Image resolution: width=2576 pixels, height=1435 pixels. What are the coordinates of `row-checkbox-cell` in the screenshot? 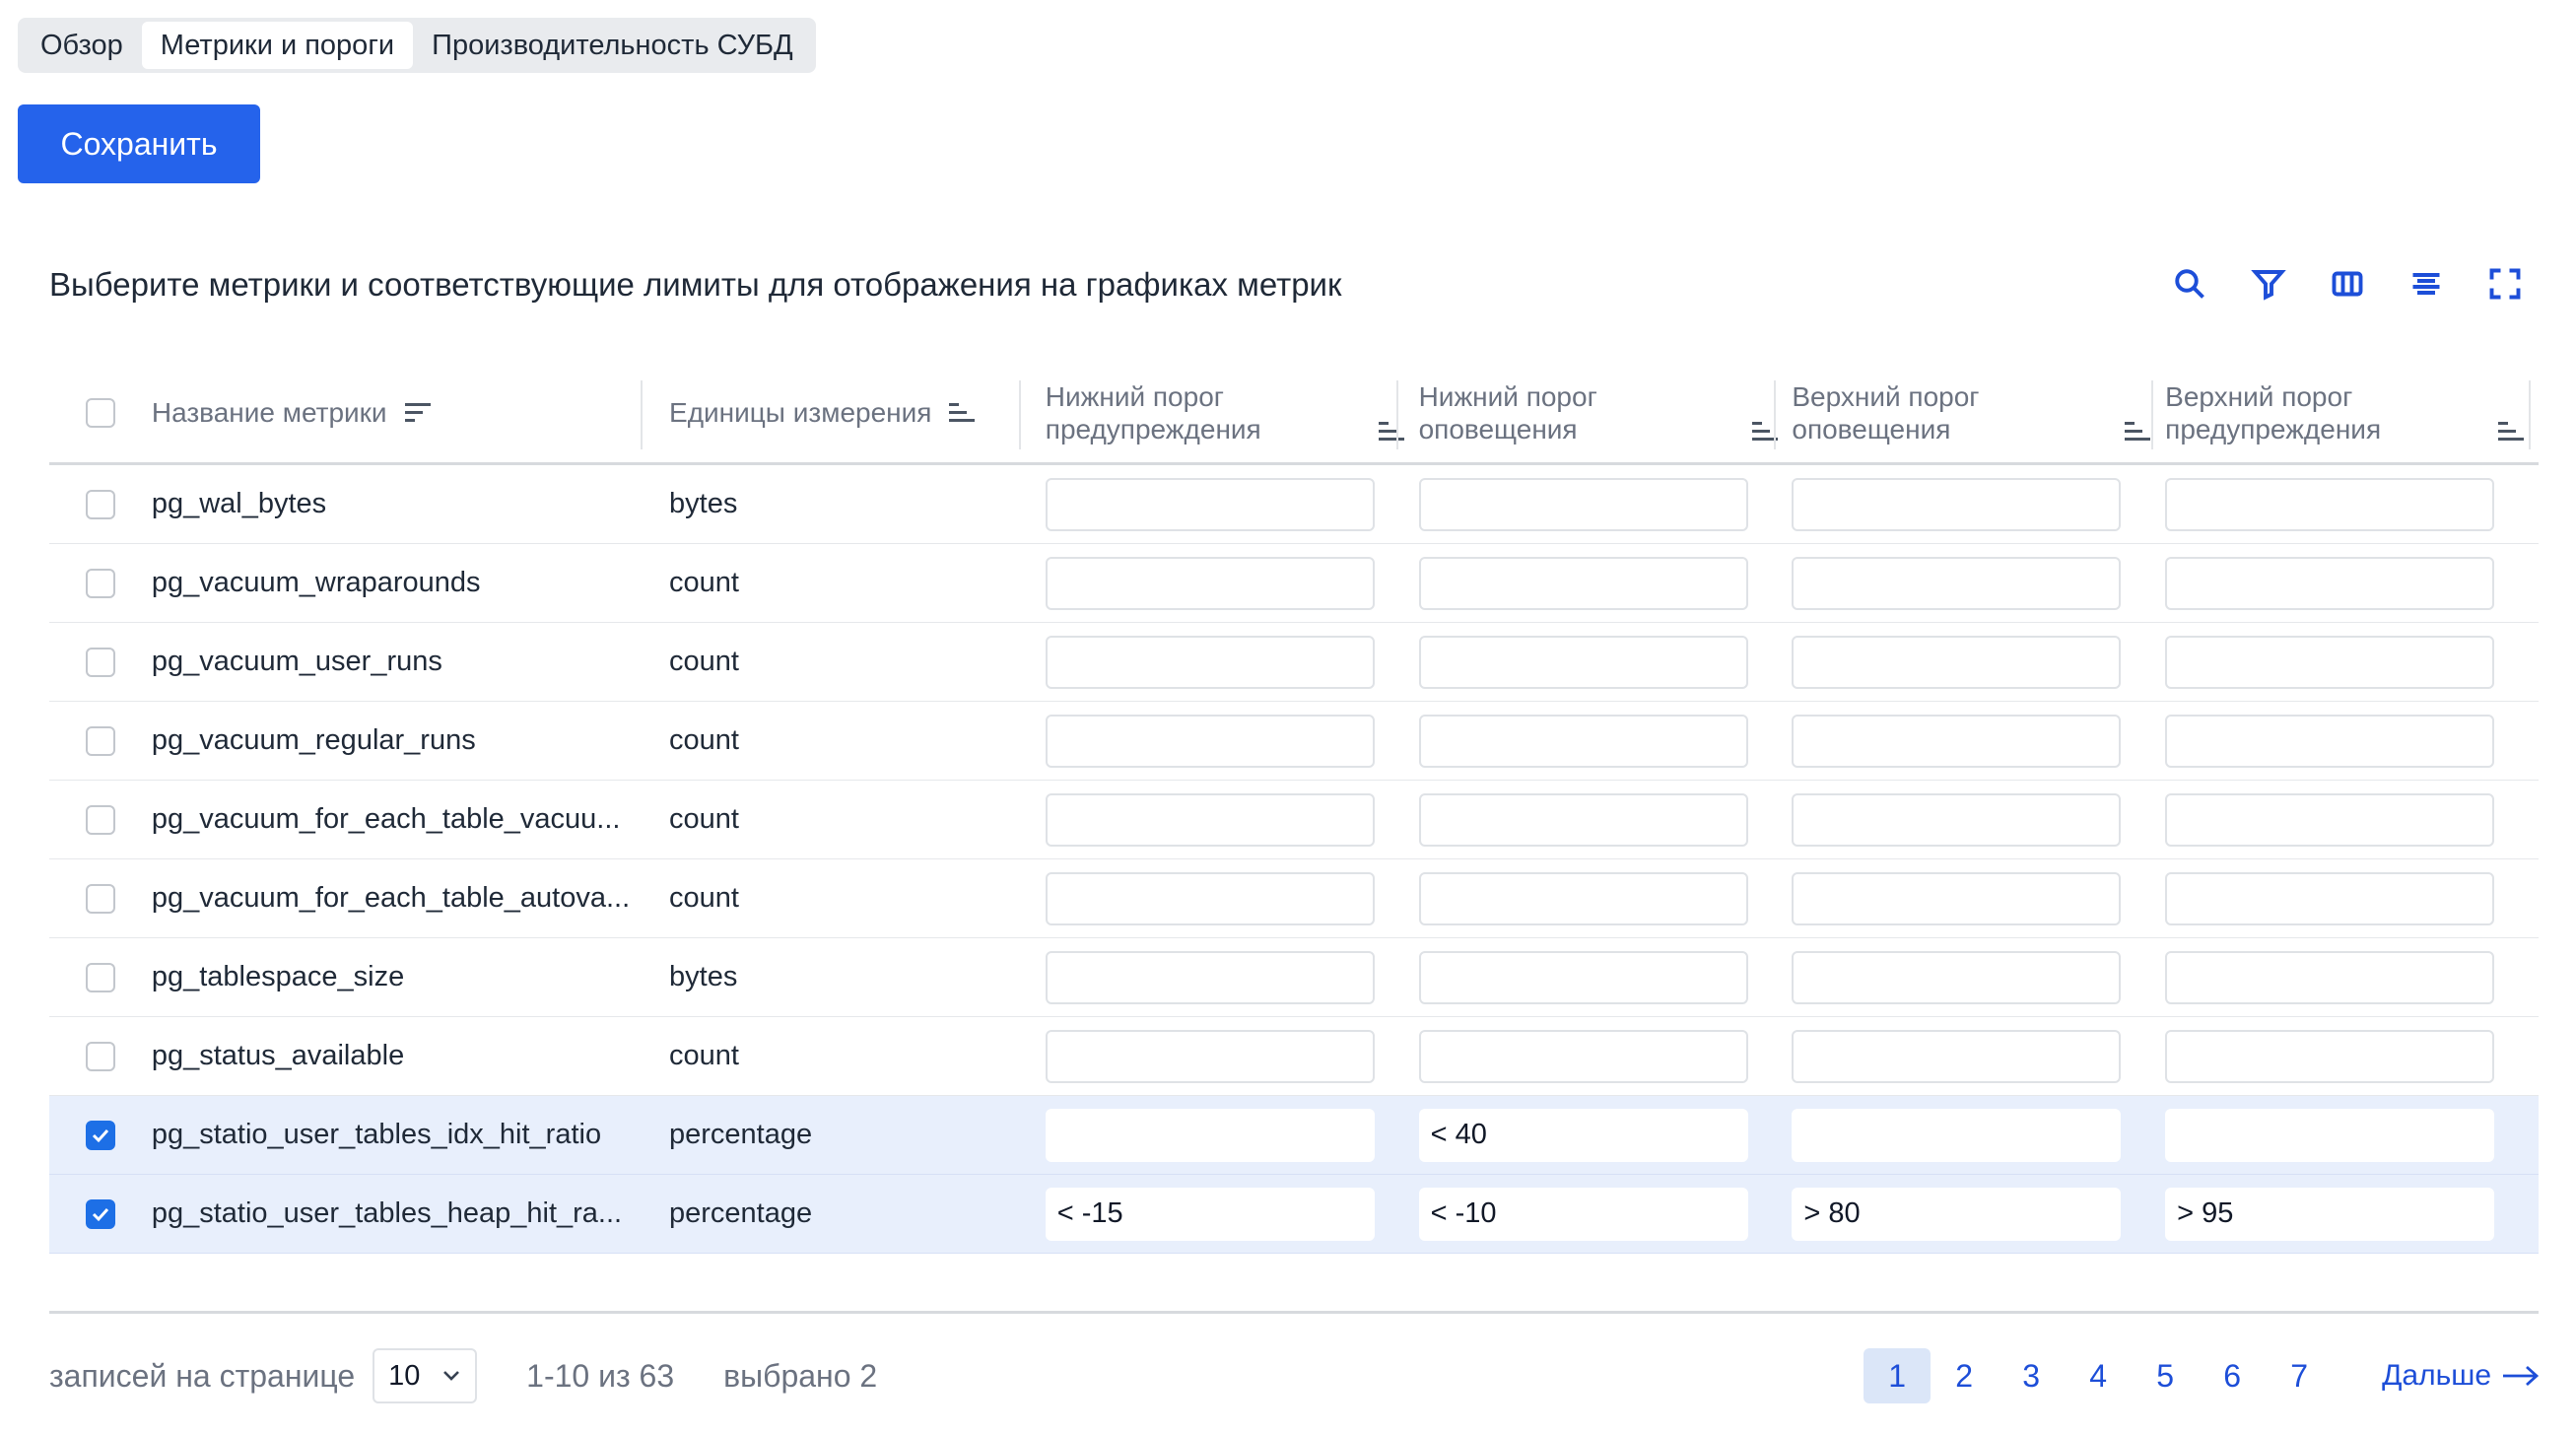 It's located at (100, 1056).